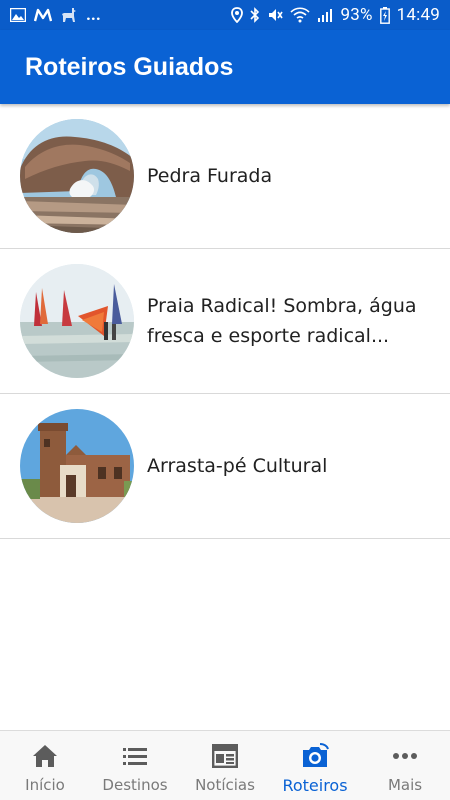  Describe the element at coordinates (237, 466) in the screenshot. I see `list-item-title: Arrasta-pé Cultural` at that location.